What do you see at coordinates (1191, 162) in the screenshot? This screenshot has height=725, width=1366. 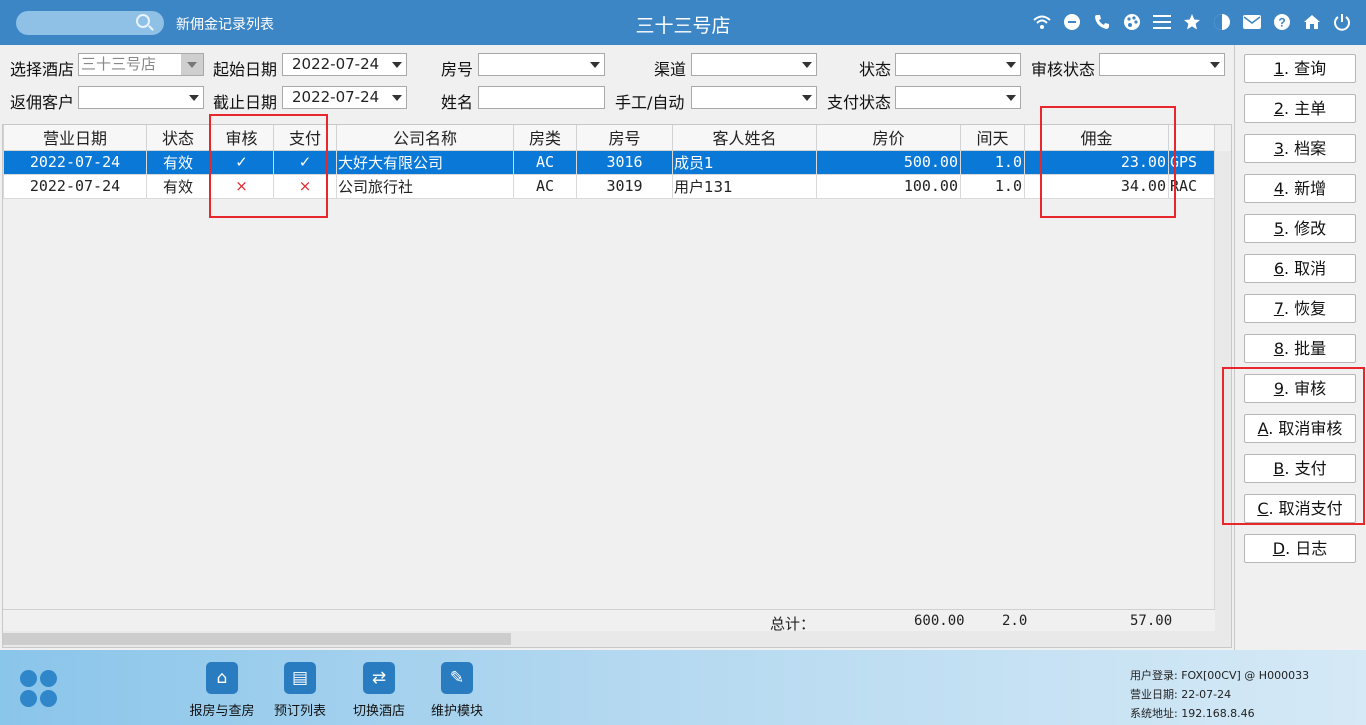 I see `cell-extra: GPS` at bounding box center [1191, 162].